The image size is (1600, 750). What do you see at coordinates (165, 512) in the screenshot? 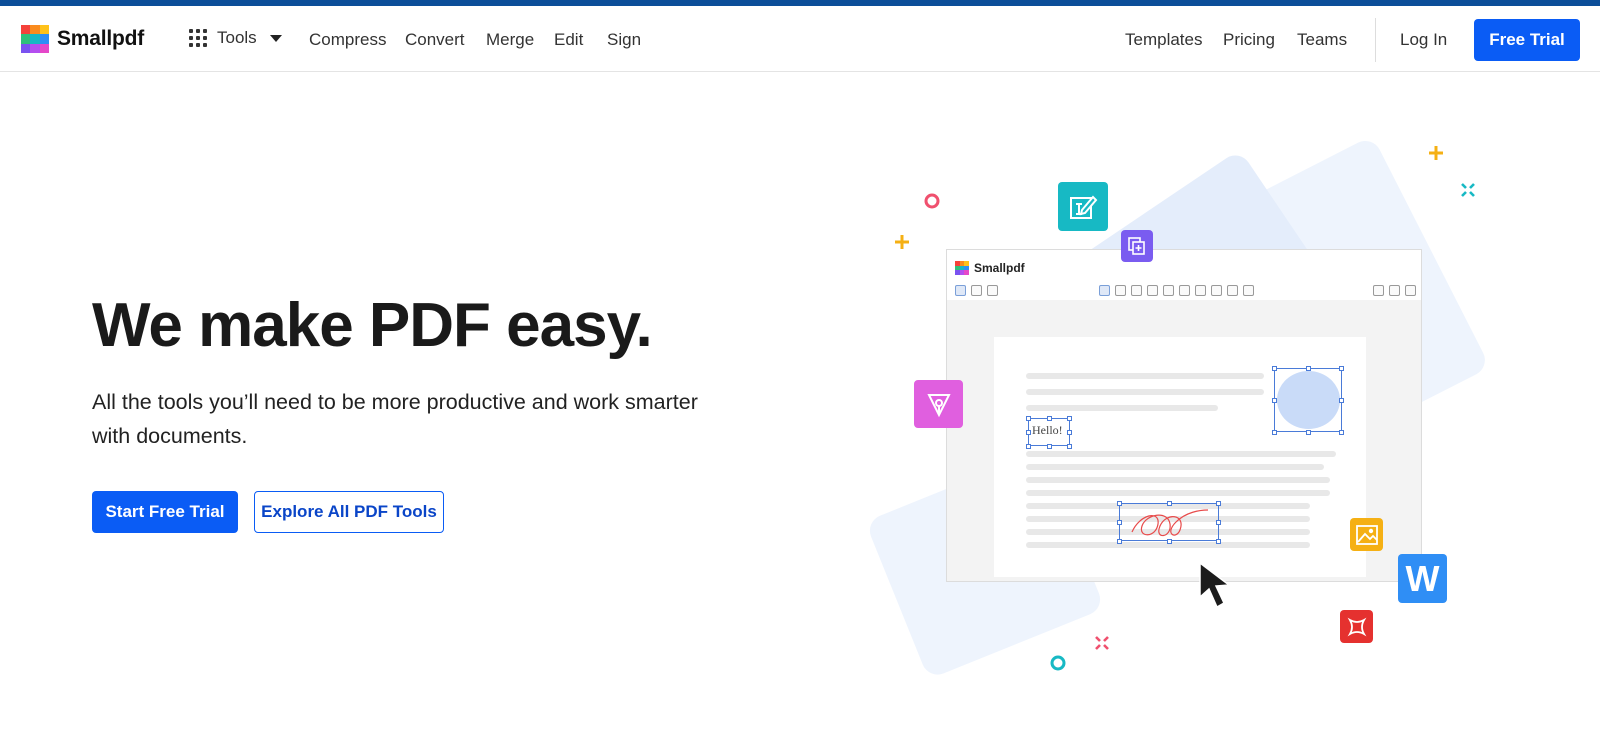
I see `start-free-trial-button: Start Free Trial` at bounding box center [165, 512].